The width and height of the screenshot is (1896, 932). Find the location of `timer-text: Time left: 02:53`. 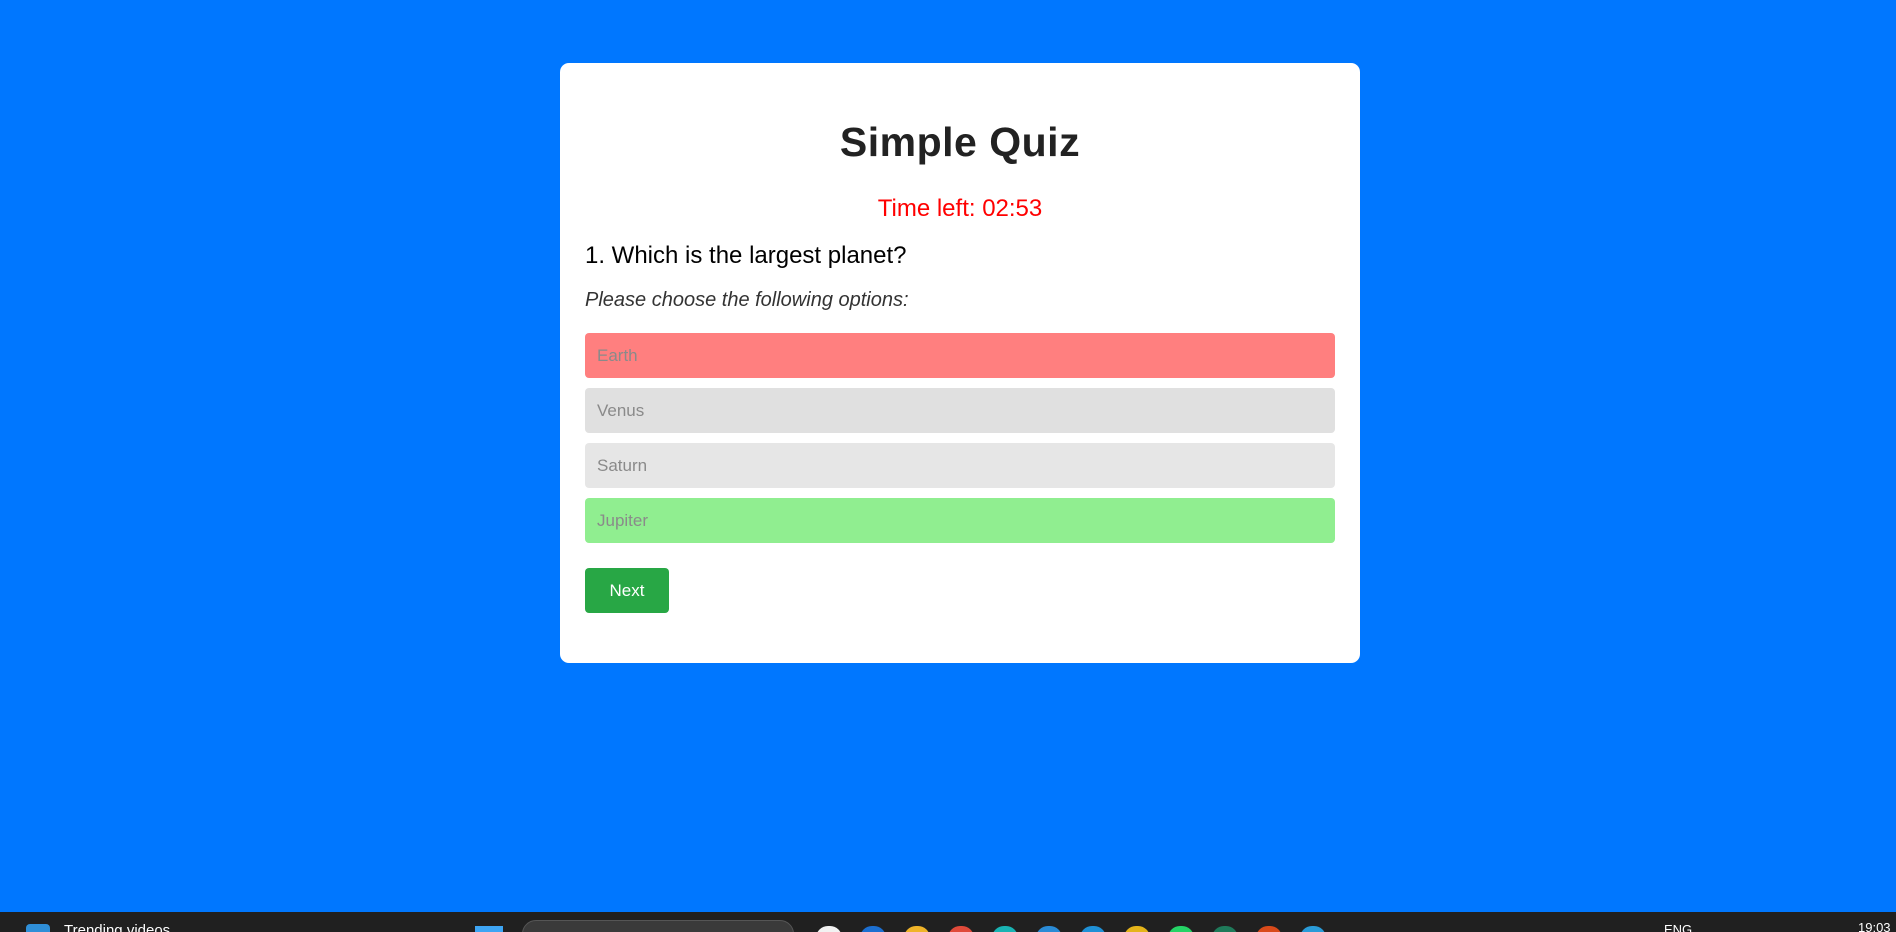

timer-text: Time left: 02:53 is located at coordinates (960, 208).